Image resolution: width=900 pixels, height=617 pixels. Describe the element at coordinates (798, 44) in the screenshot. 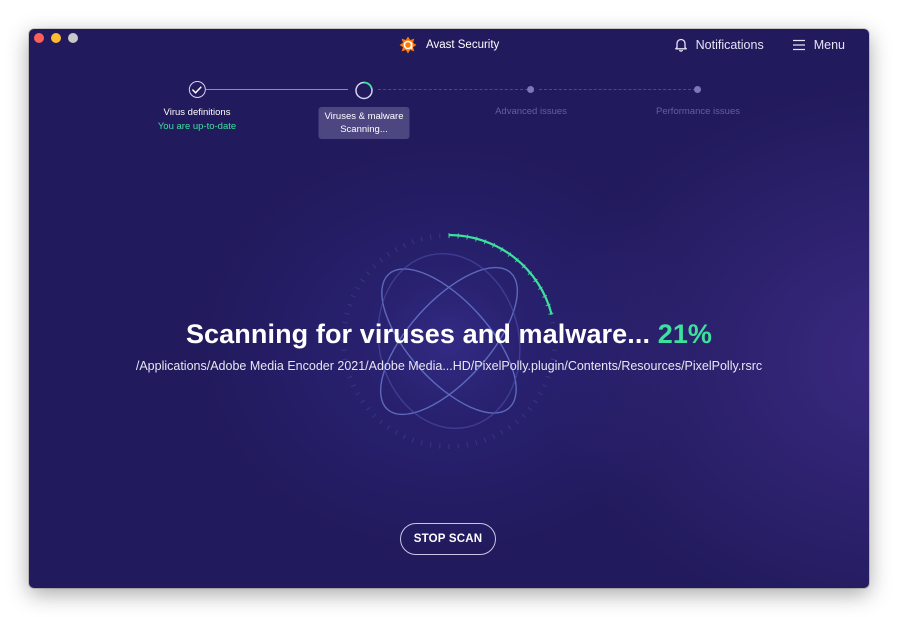

I see `hamburger-menu-icon` at that location.